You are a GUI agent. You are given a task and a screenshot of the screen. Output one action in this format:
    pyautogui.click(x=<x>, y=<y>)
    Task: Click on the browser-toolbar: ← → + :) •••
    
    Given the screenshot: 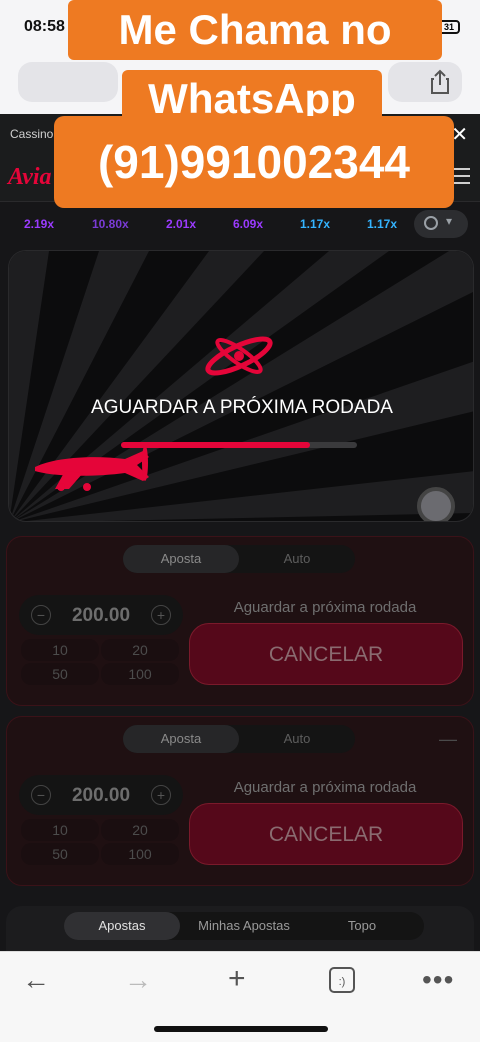 What is the action you would take?
    pyautogui.click(x=240, y=996)
    